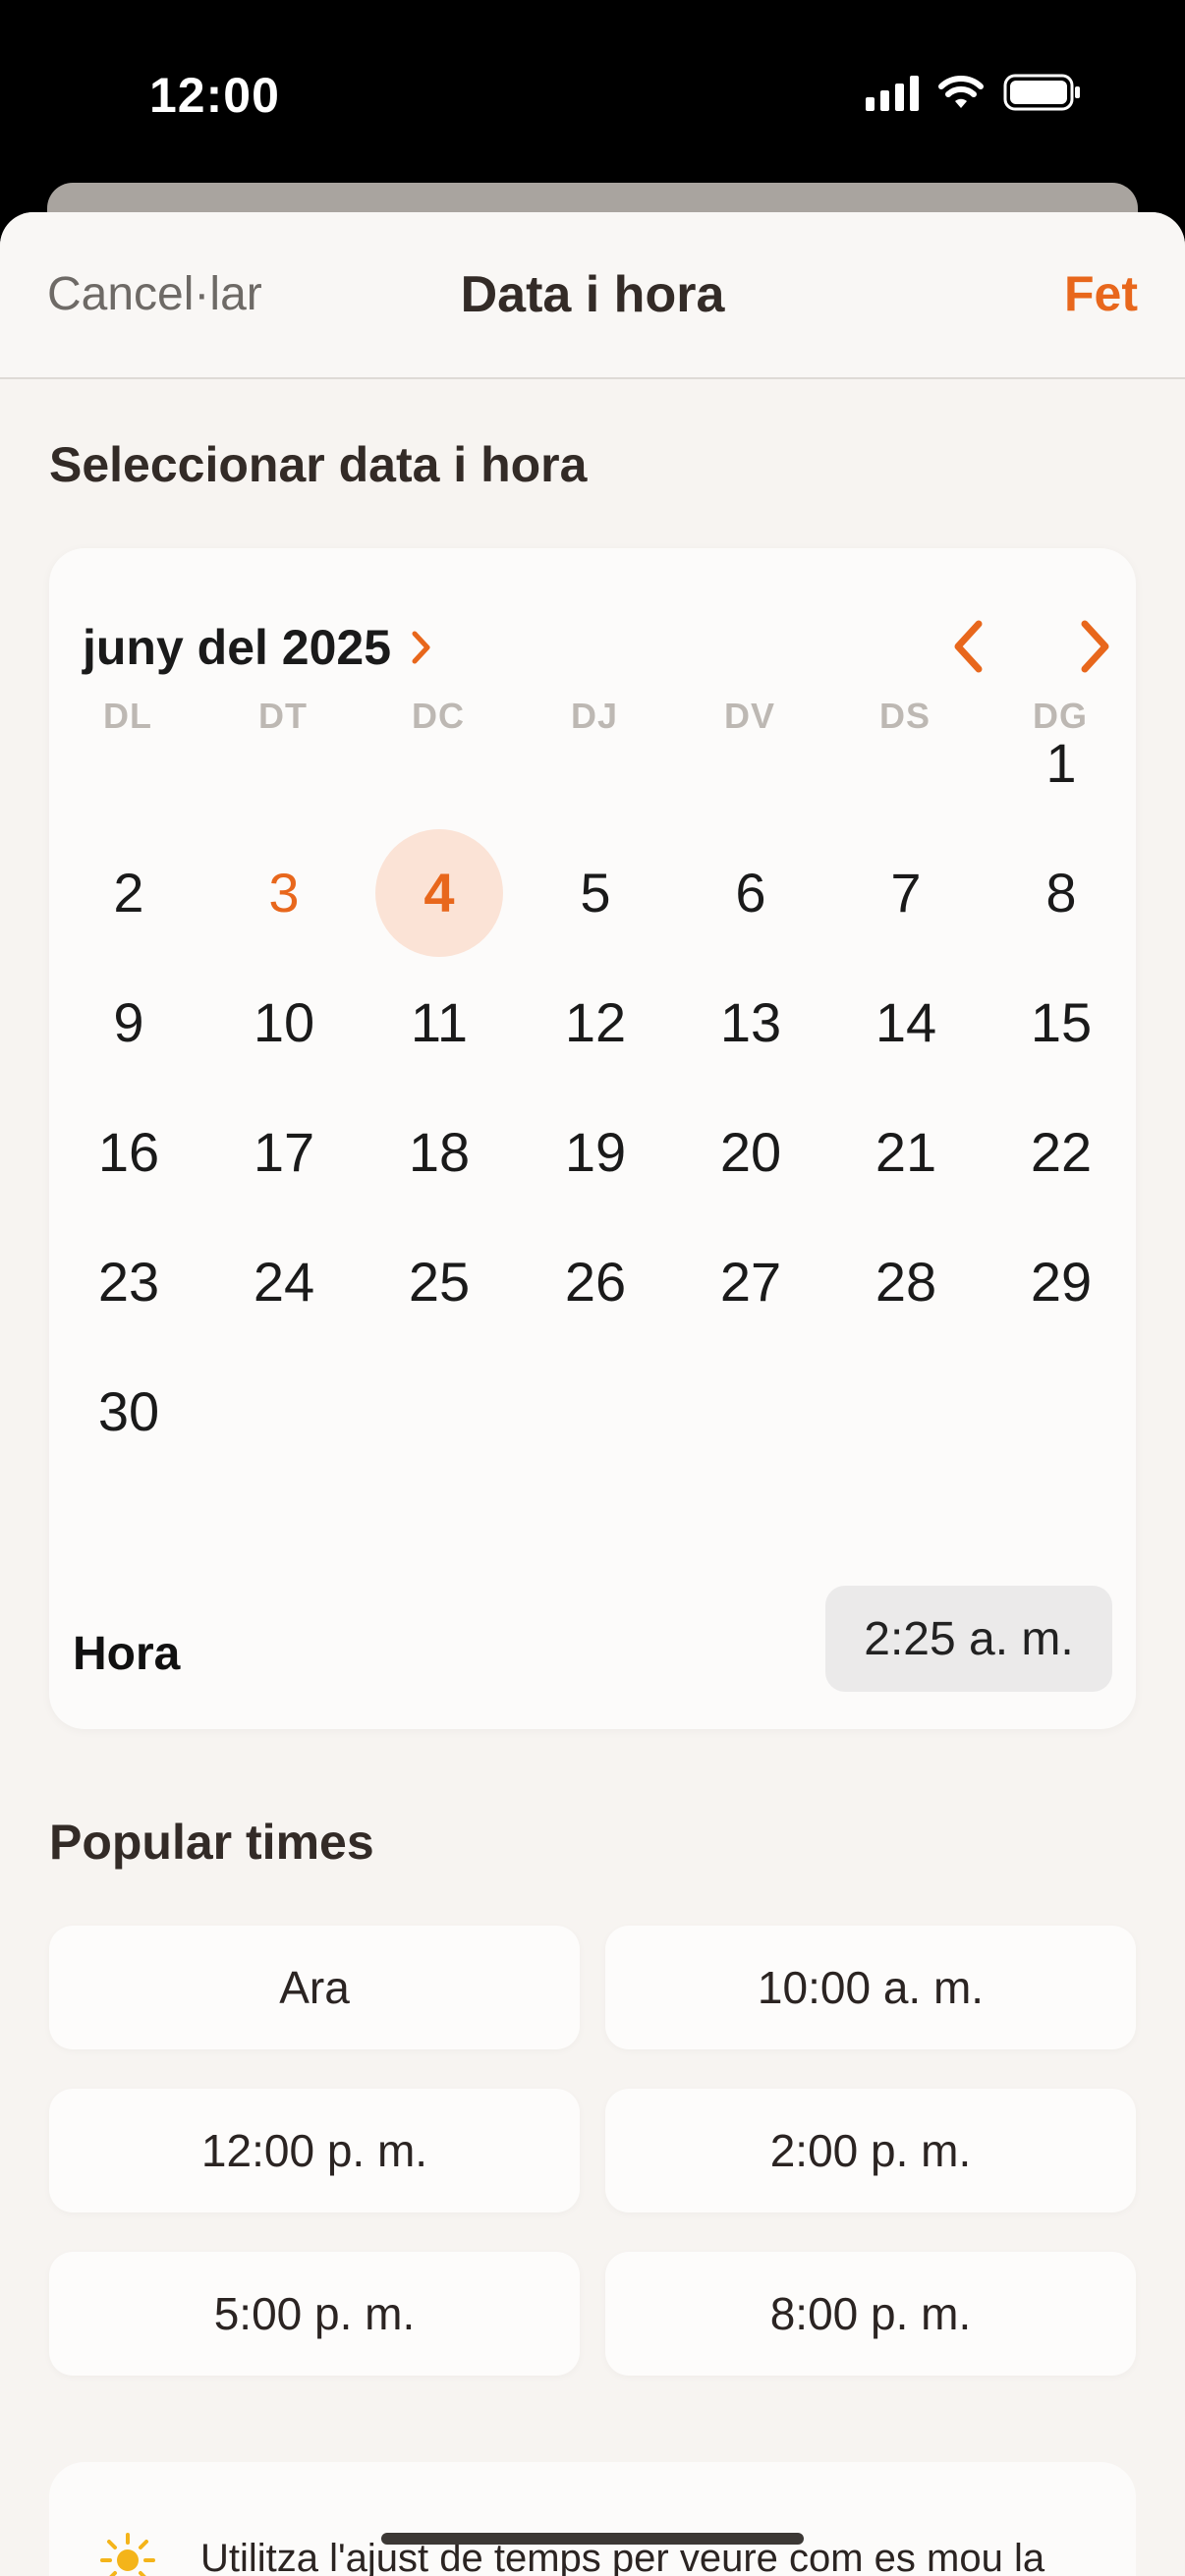 The image size is (1185, 2576). What do you see at coordinates (215, 95) in the screenshot?
I see `status-time: 12:00` at bounding box center [215, 95].